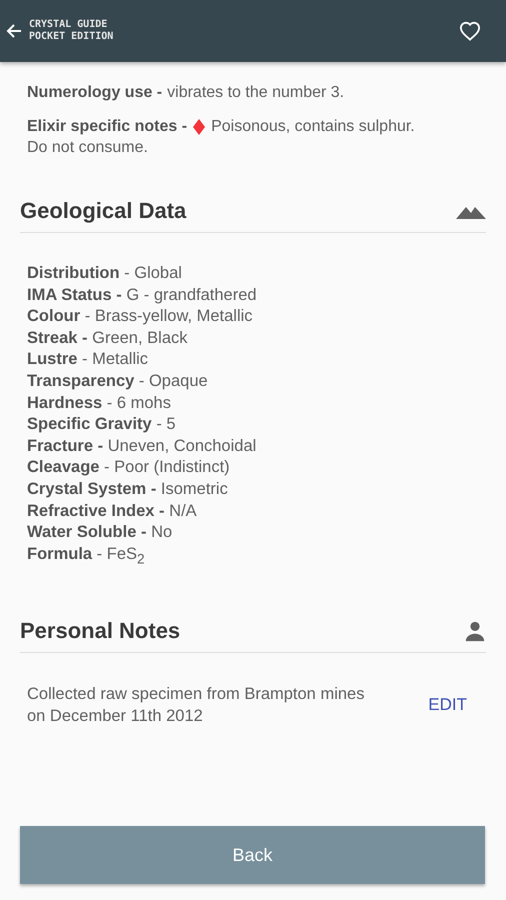 The width and height of the screenshot is (506, 900). What do you see at coordinates (68, 25) in the screenshot?
I see `app-title: CRYSTAL GUIDE` at bounding box center [68, 25].